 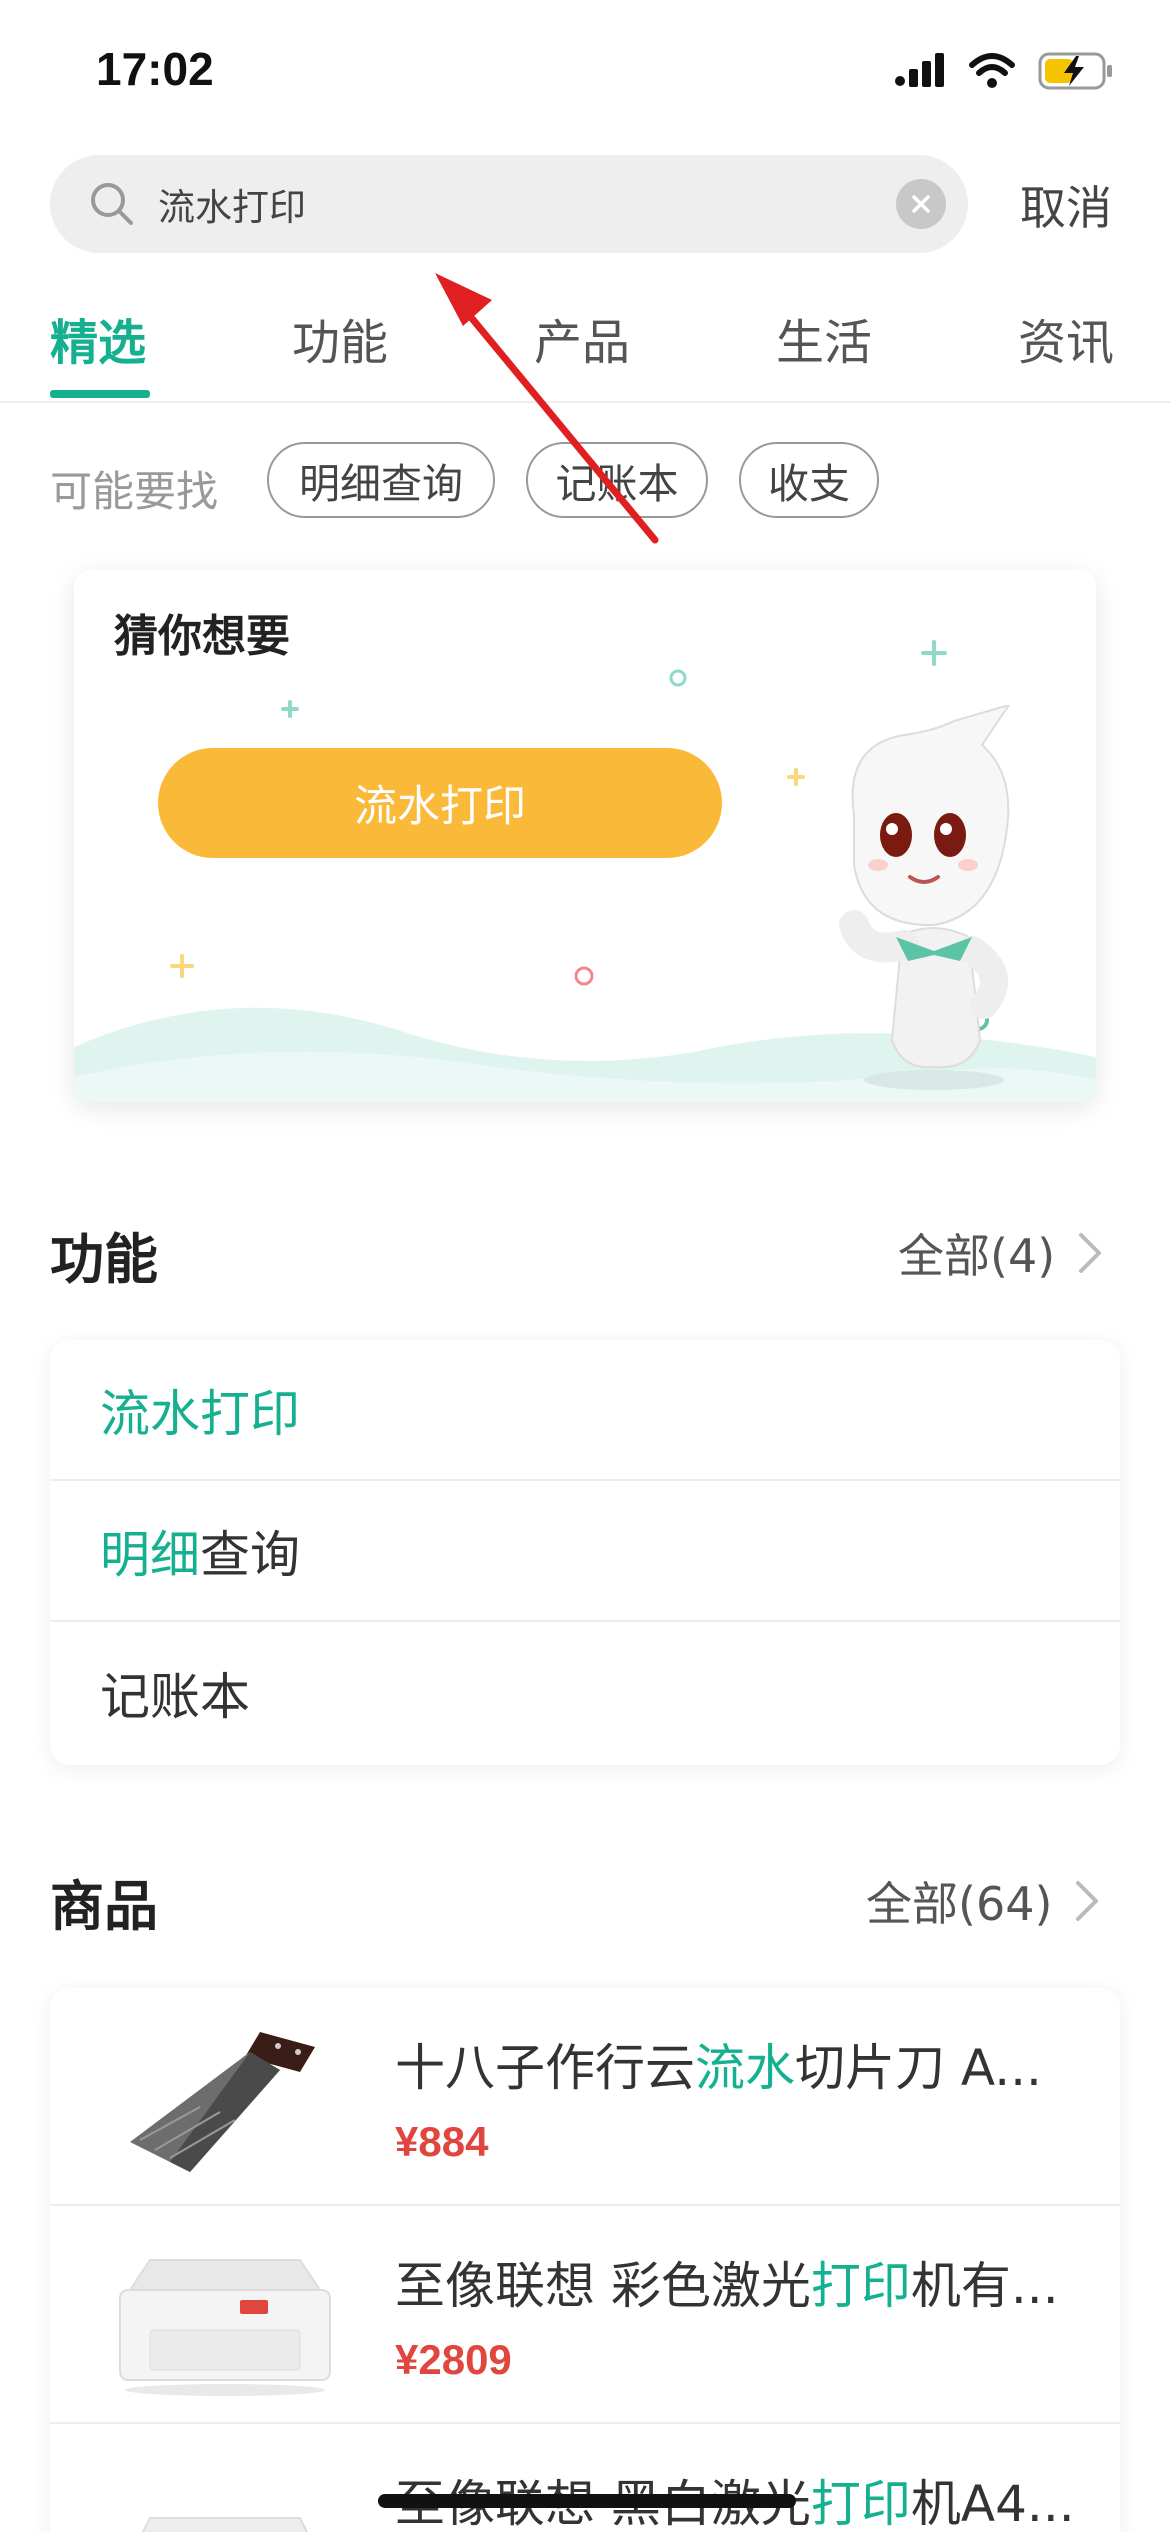 I want to click on home-indicator, so click(x=587, y=2501).